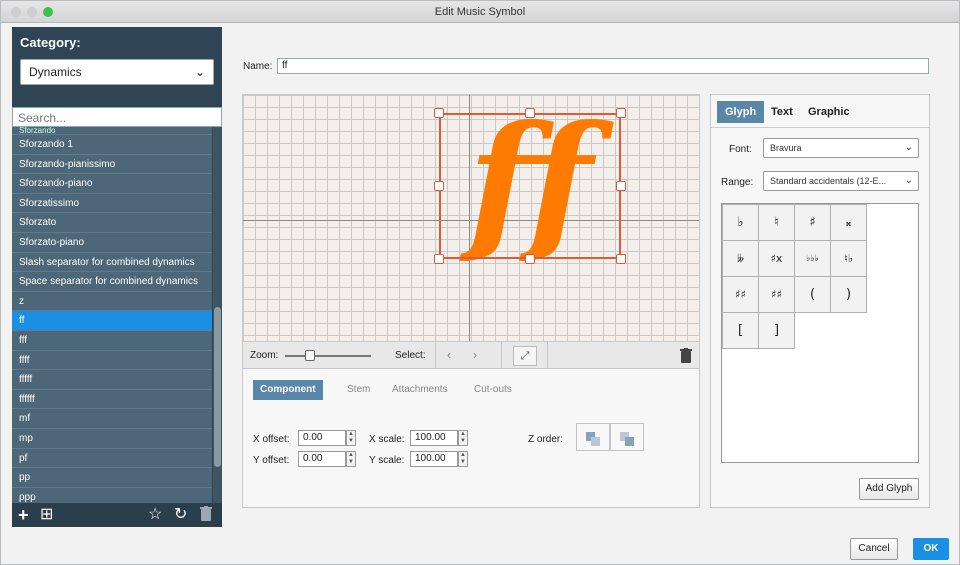  What do you see at coordinates (740, 149) in the screenshot?
I see `font-label: Font:` at bounding box center [740, 149].